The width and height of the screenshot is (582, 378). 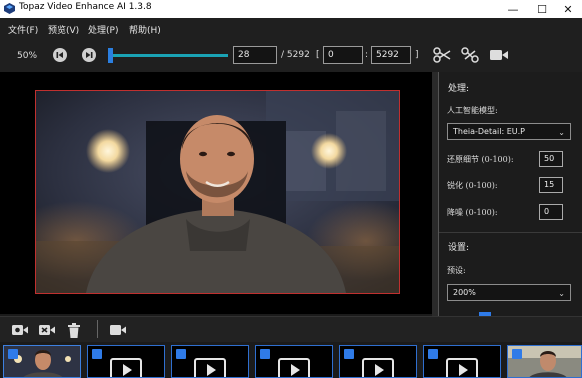 I want to click on restore-detail-label: 还原细节 (0-100):, so click(x=480, y=159).